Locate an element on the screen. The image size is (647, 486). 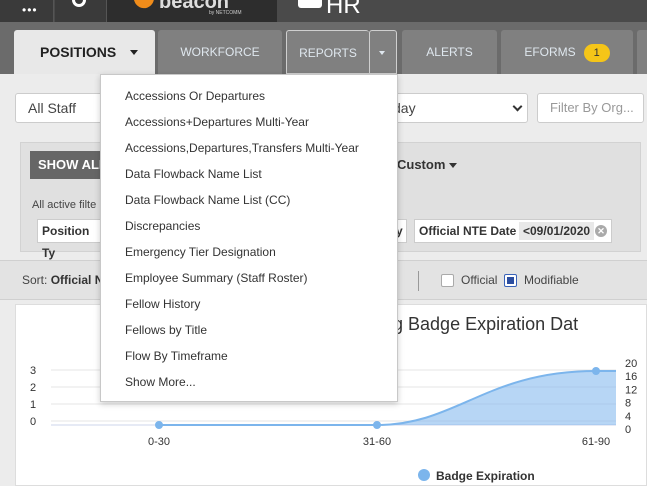
close-icon: ✕ is located at coordinates (601, 231).